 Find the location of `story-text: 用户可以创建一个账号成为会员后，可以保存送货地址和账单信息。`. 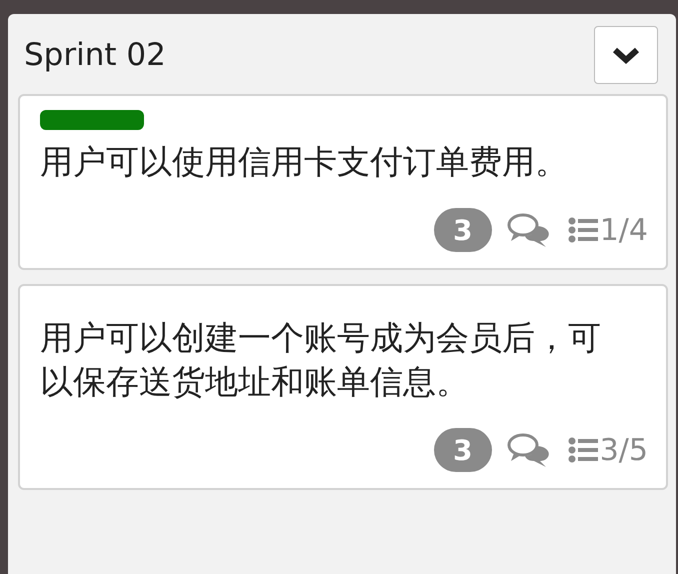

story-text: 用户可以创建一个账号成为会员后，可以保存送货地址和账单信息。 is located at coordinates (321, 360).